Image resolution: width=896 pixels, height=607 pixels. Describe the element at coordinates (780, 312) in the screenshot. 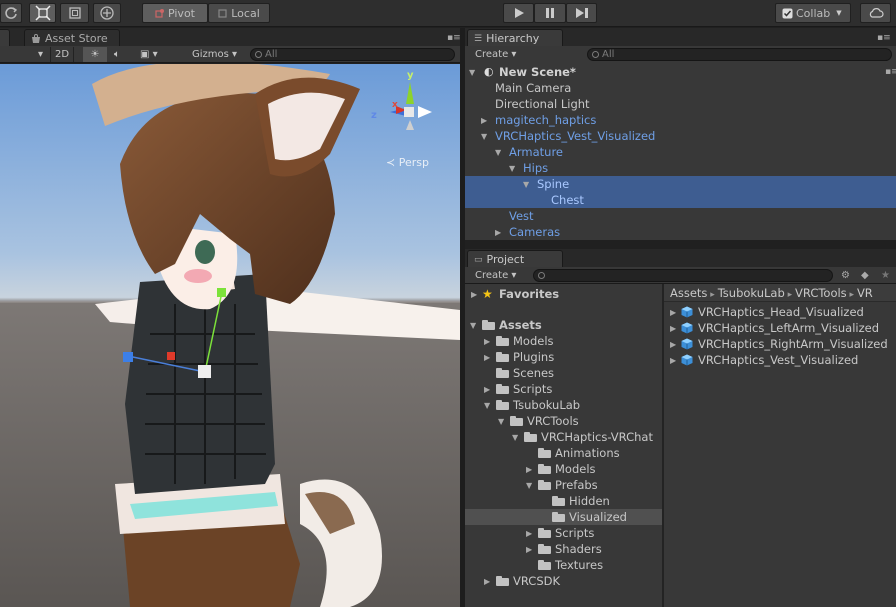

I see `asset-item: ▶ VRCHaptics_Head_Visualized` at that location.